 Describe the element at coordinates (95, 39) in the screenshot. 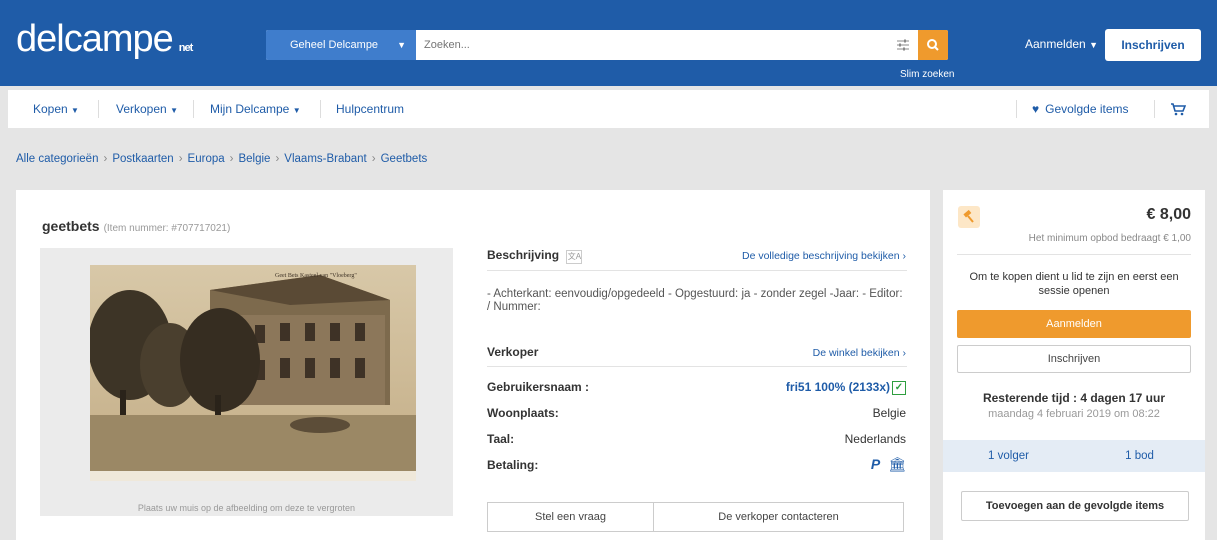

I see `logo-text: delcampe` at that location.